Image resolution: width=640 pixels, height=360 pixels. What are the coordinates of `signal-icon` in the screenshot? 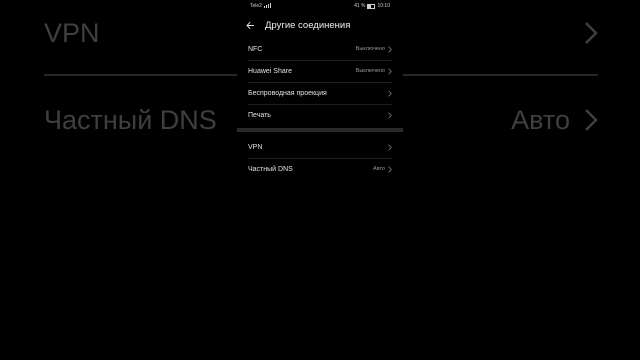 It's located at (267, 6).